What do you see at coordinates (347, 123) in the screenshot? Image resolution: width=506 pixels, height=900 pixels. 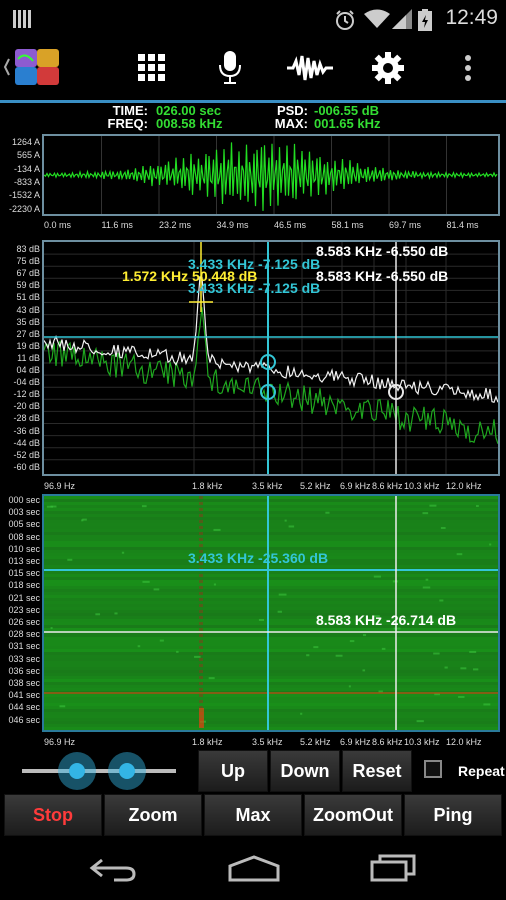 I see `max-value: 001.65 kHz` at bounding box center [347, 123].